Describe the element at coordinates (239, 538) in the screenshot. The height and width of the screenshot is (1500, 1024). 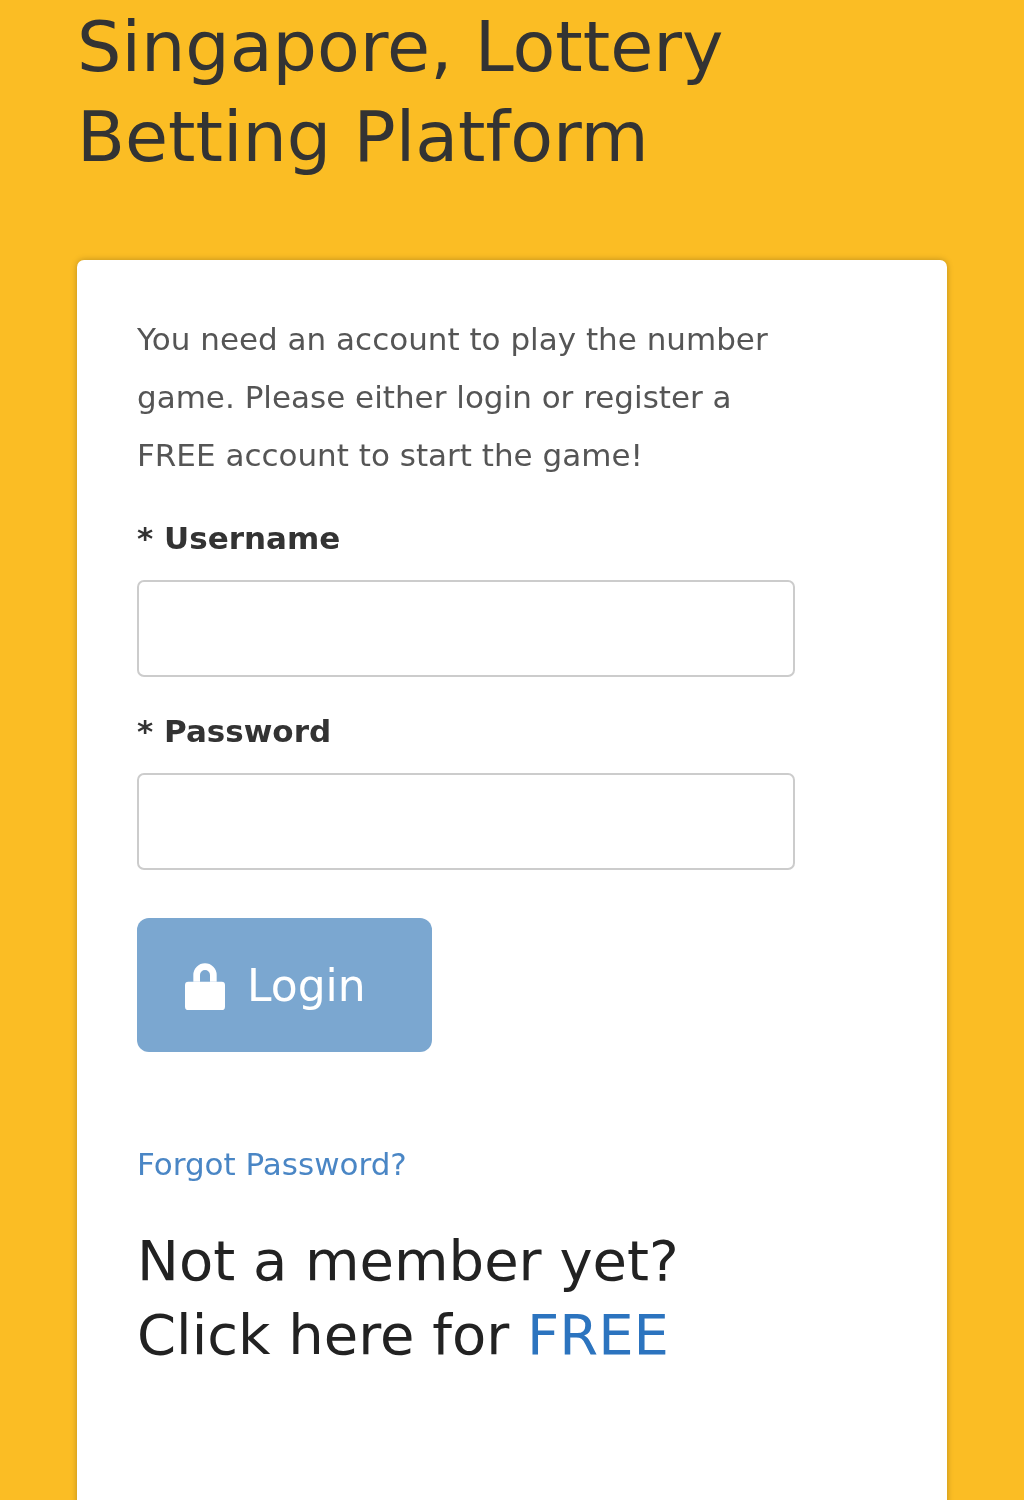
I see `field-label: * Username` at that location.